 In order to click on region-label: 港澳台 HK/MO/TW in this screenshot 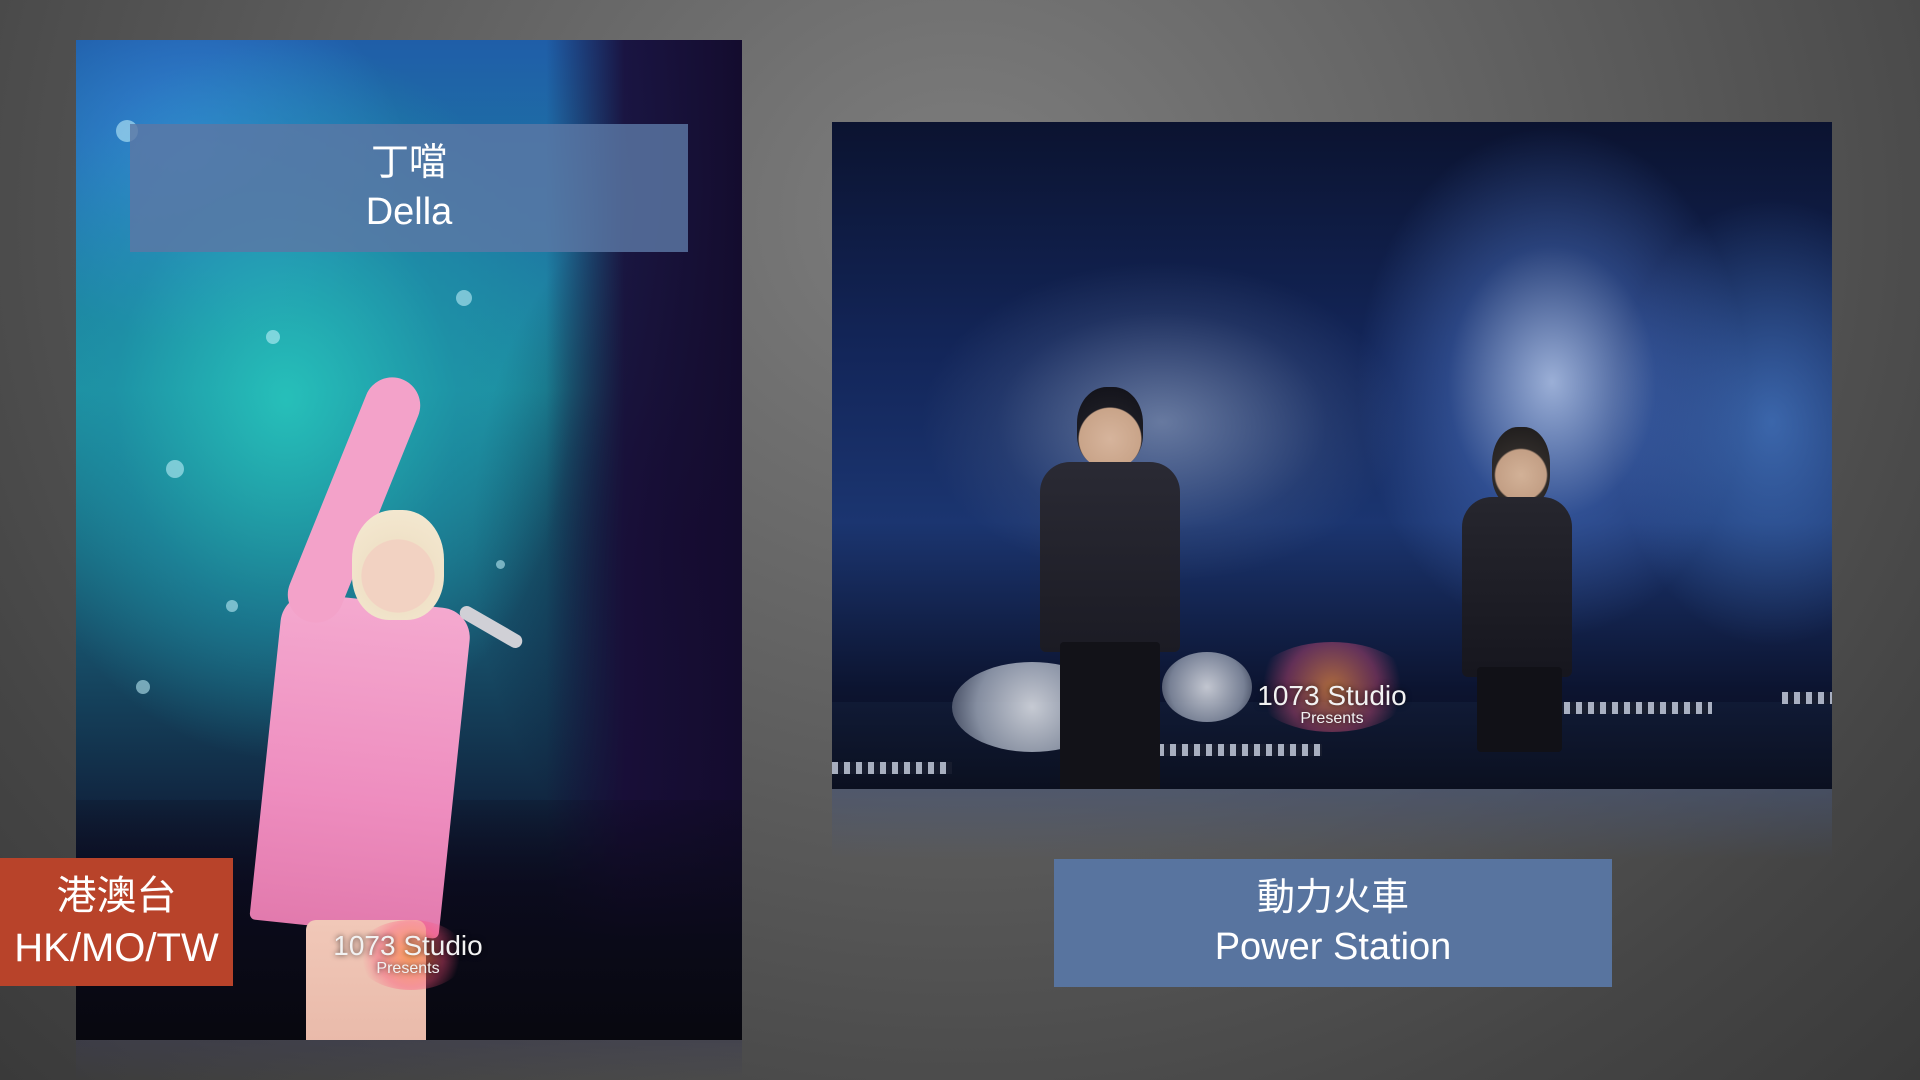, I will do `click(116, 922)`.